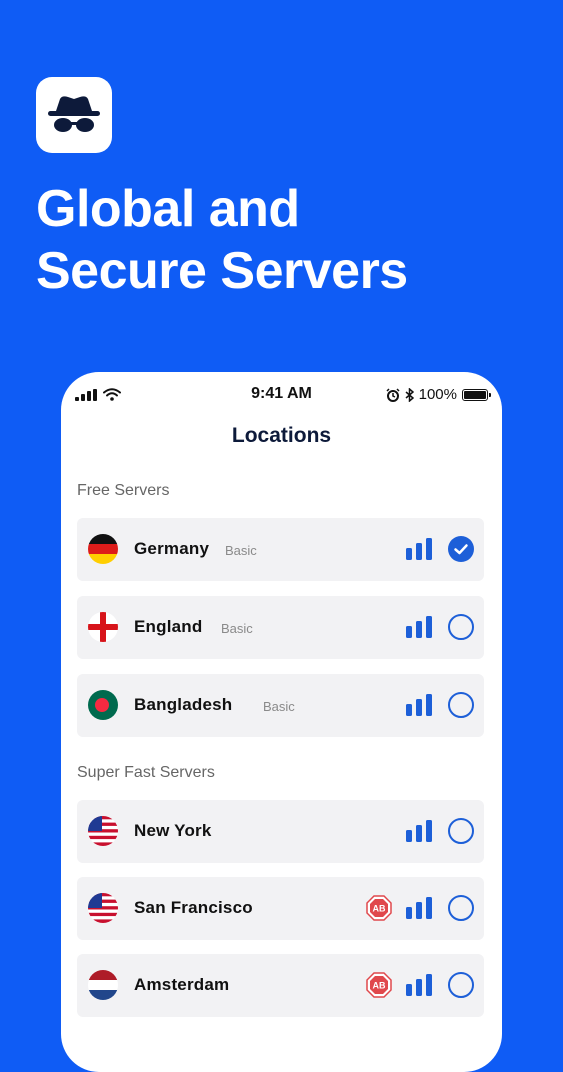  I want to click on england-flag-icon, so click(103, 627).